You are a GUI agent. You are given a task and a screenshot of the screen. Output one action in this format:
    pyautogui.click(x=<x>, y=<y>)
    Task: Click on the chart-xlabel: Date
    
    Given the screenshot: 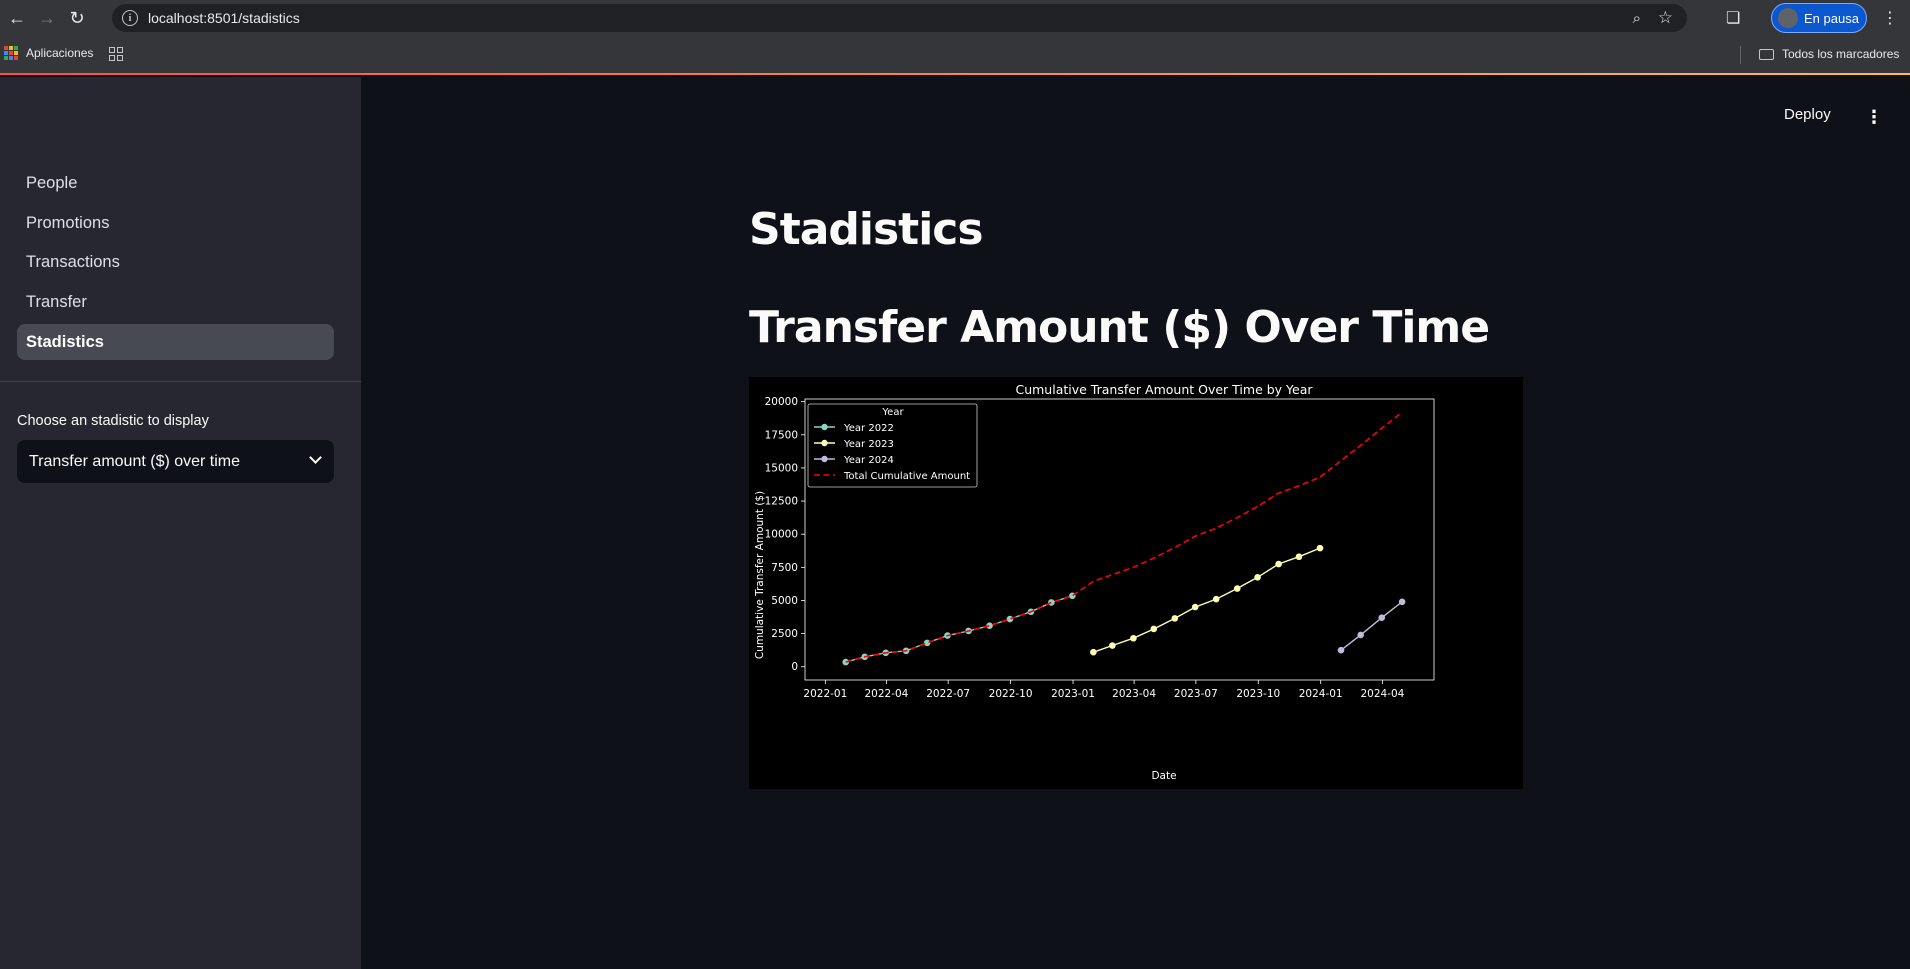 What is the action you would take?
    pyautogui.click(x=1163, y=776)
    